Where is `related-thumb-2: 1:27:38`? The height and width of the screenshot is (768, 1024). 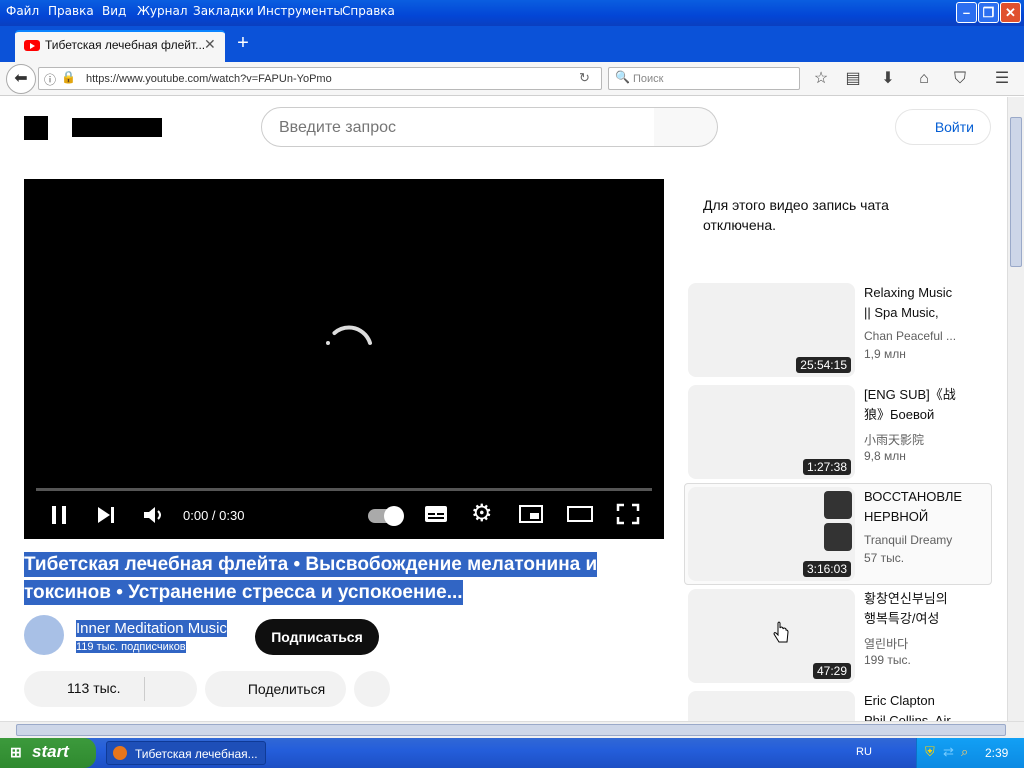
related-thumb-2: 1:27:38 is located at coordinates (771, 432).